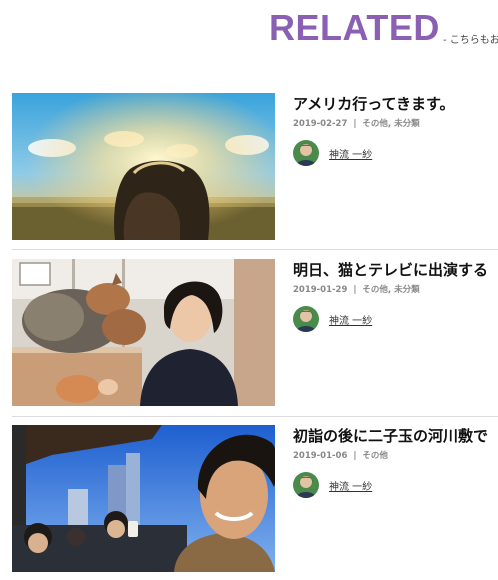 The image size is (498, 580). I want to click on post-meta: 2019-02-27 | その他, 未分類, so click(356, 123).